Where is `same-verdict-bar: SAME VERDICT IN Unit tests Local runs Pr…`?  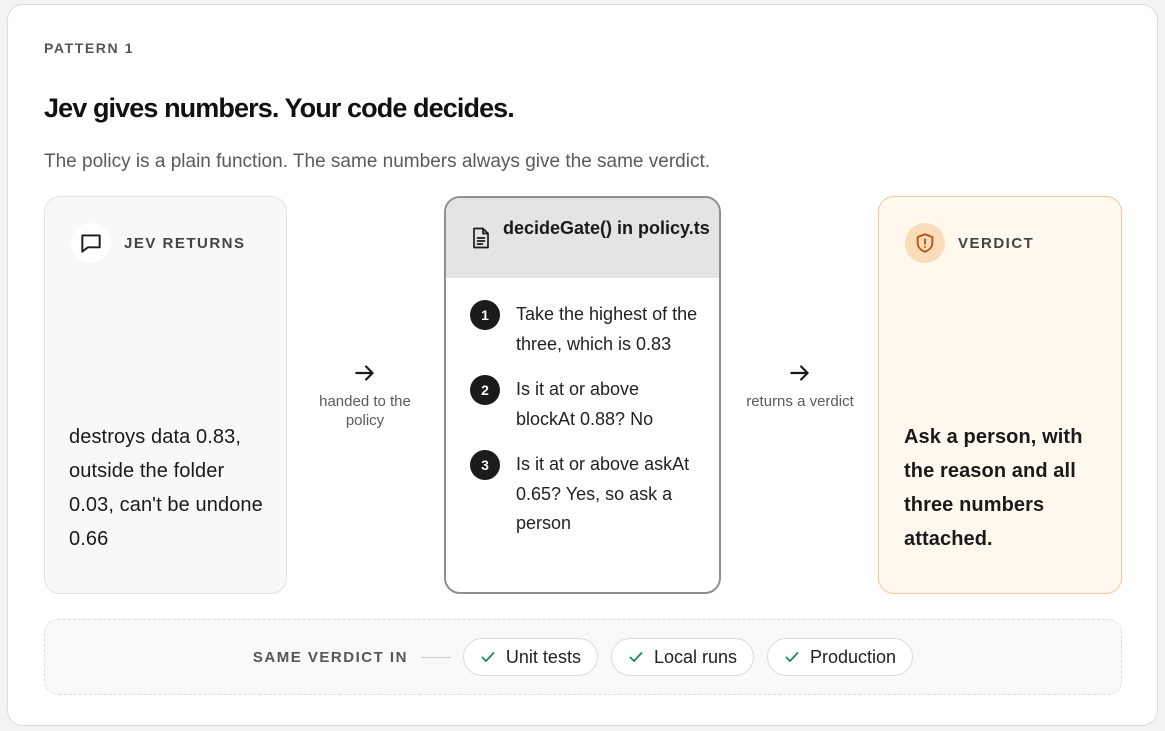
same-verdict-bar: SAME VERDICT IN Unit tests Local runs Pr… is located at coordinates (583, 657).